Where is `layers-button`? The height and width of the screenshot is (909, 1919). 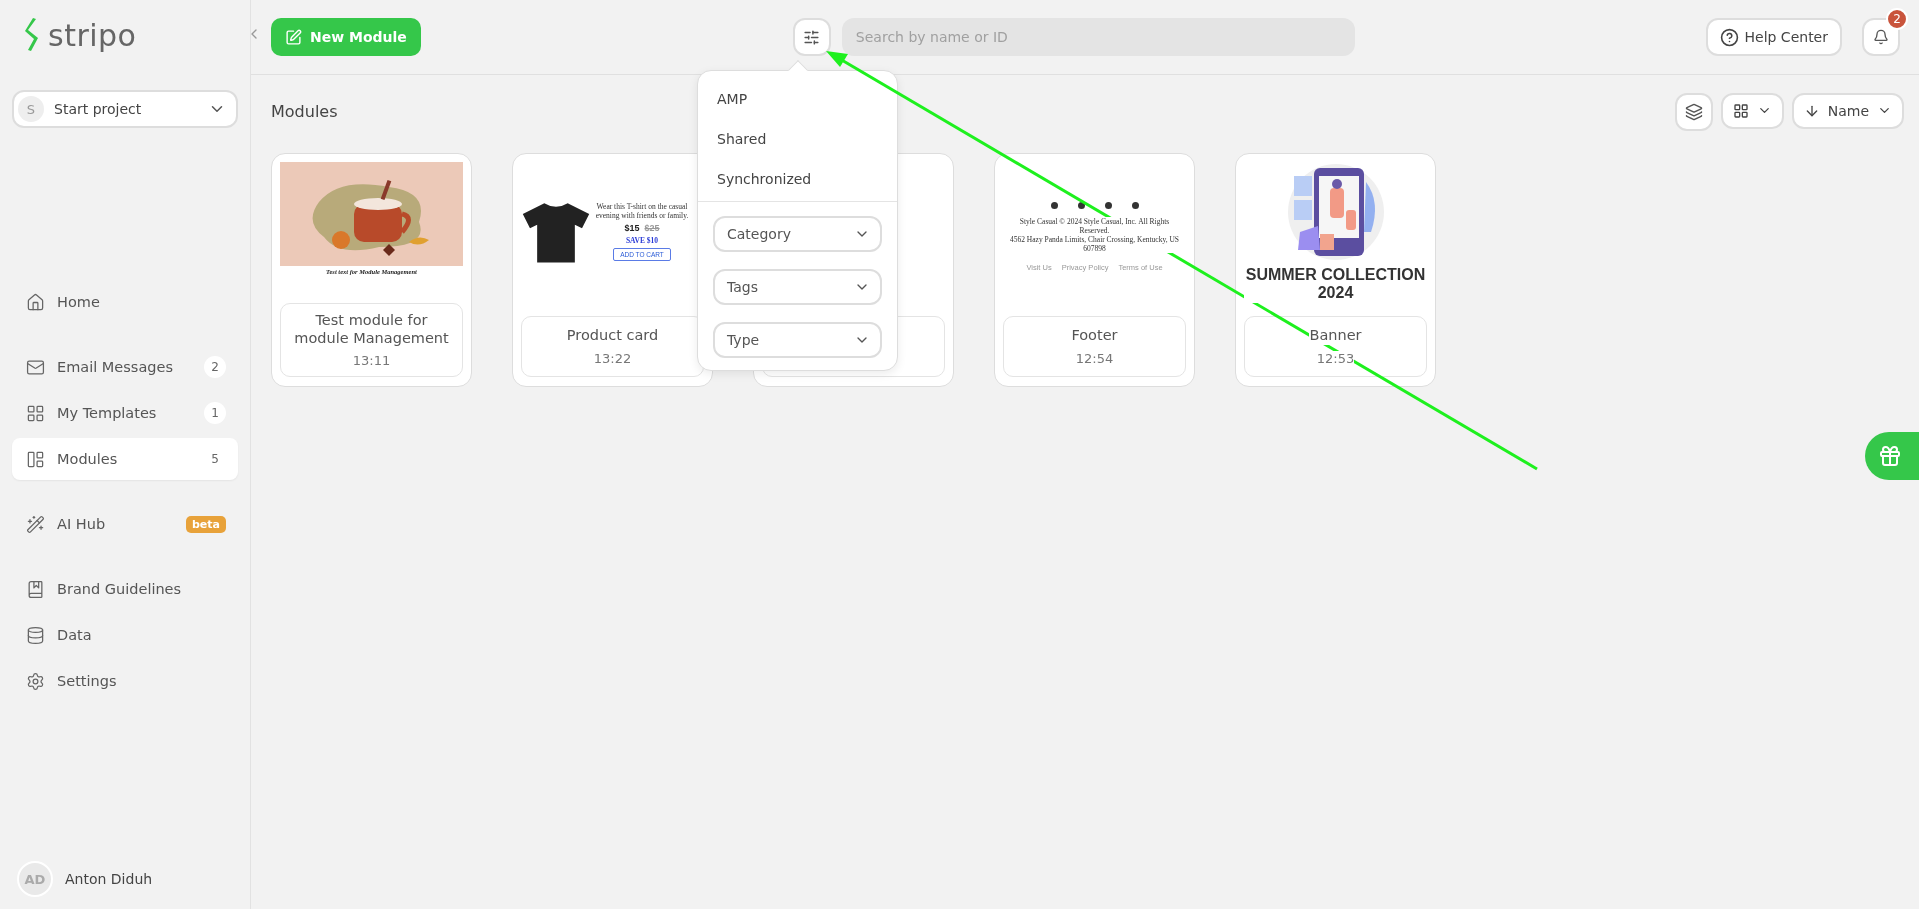
layers-button is located at coordinates (1693, 111).